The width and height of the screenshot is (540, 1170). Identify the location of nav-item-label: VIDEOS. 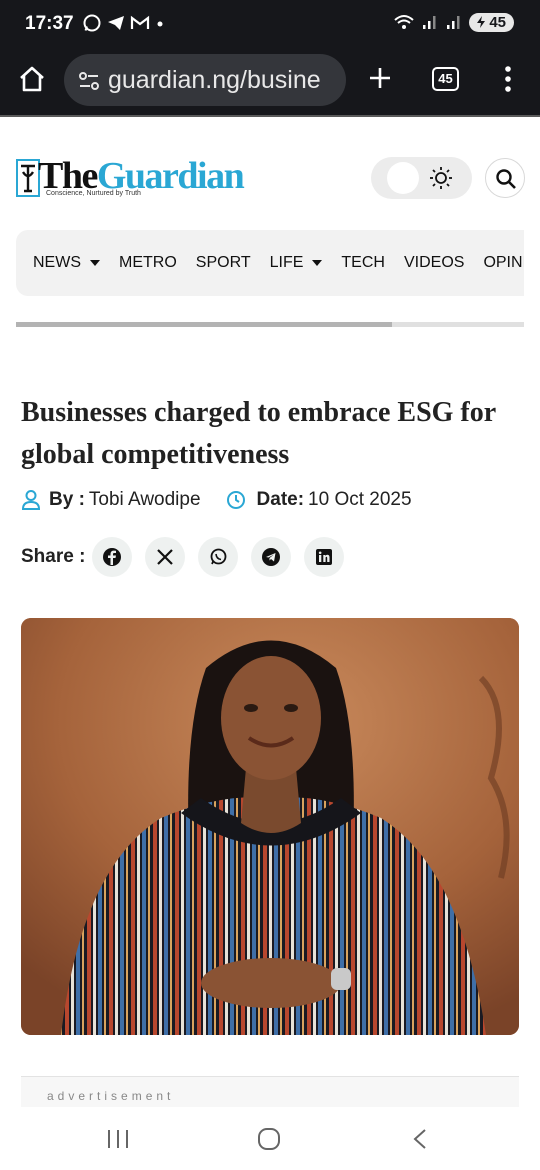
(434, 262).